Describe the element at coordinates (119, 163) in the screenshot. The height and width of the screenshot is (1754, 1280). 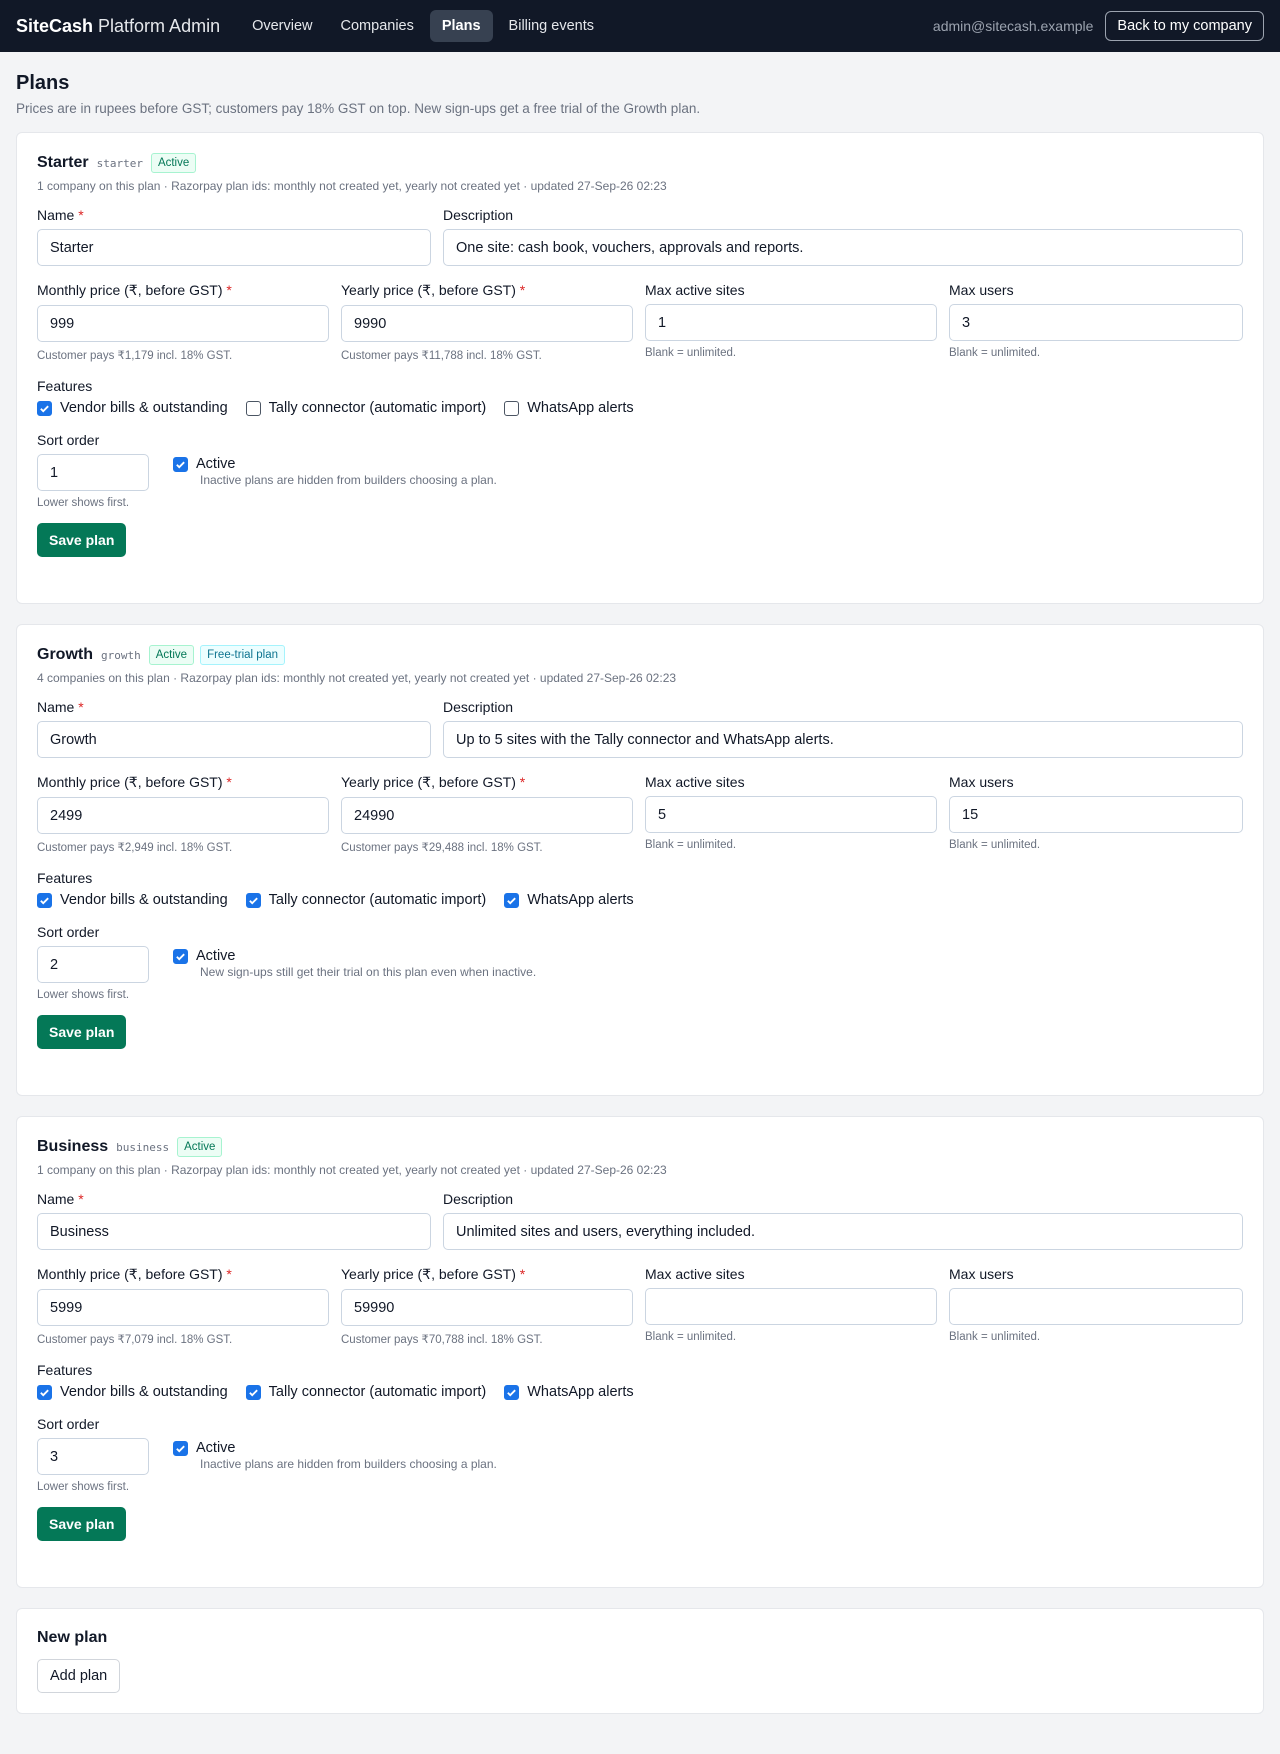
I see `plan-code: starter` at that location.